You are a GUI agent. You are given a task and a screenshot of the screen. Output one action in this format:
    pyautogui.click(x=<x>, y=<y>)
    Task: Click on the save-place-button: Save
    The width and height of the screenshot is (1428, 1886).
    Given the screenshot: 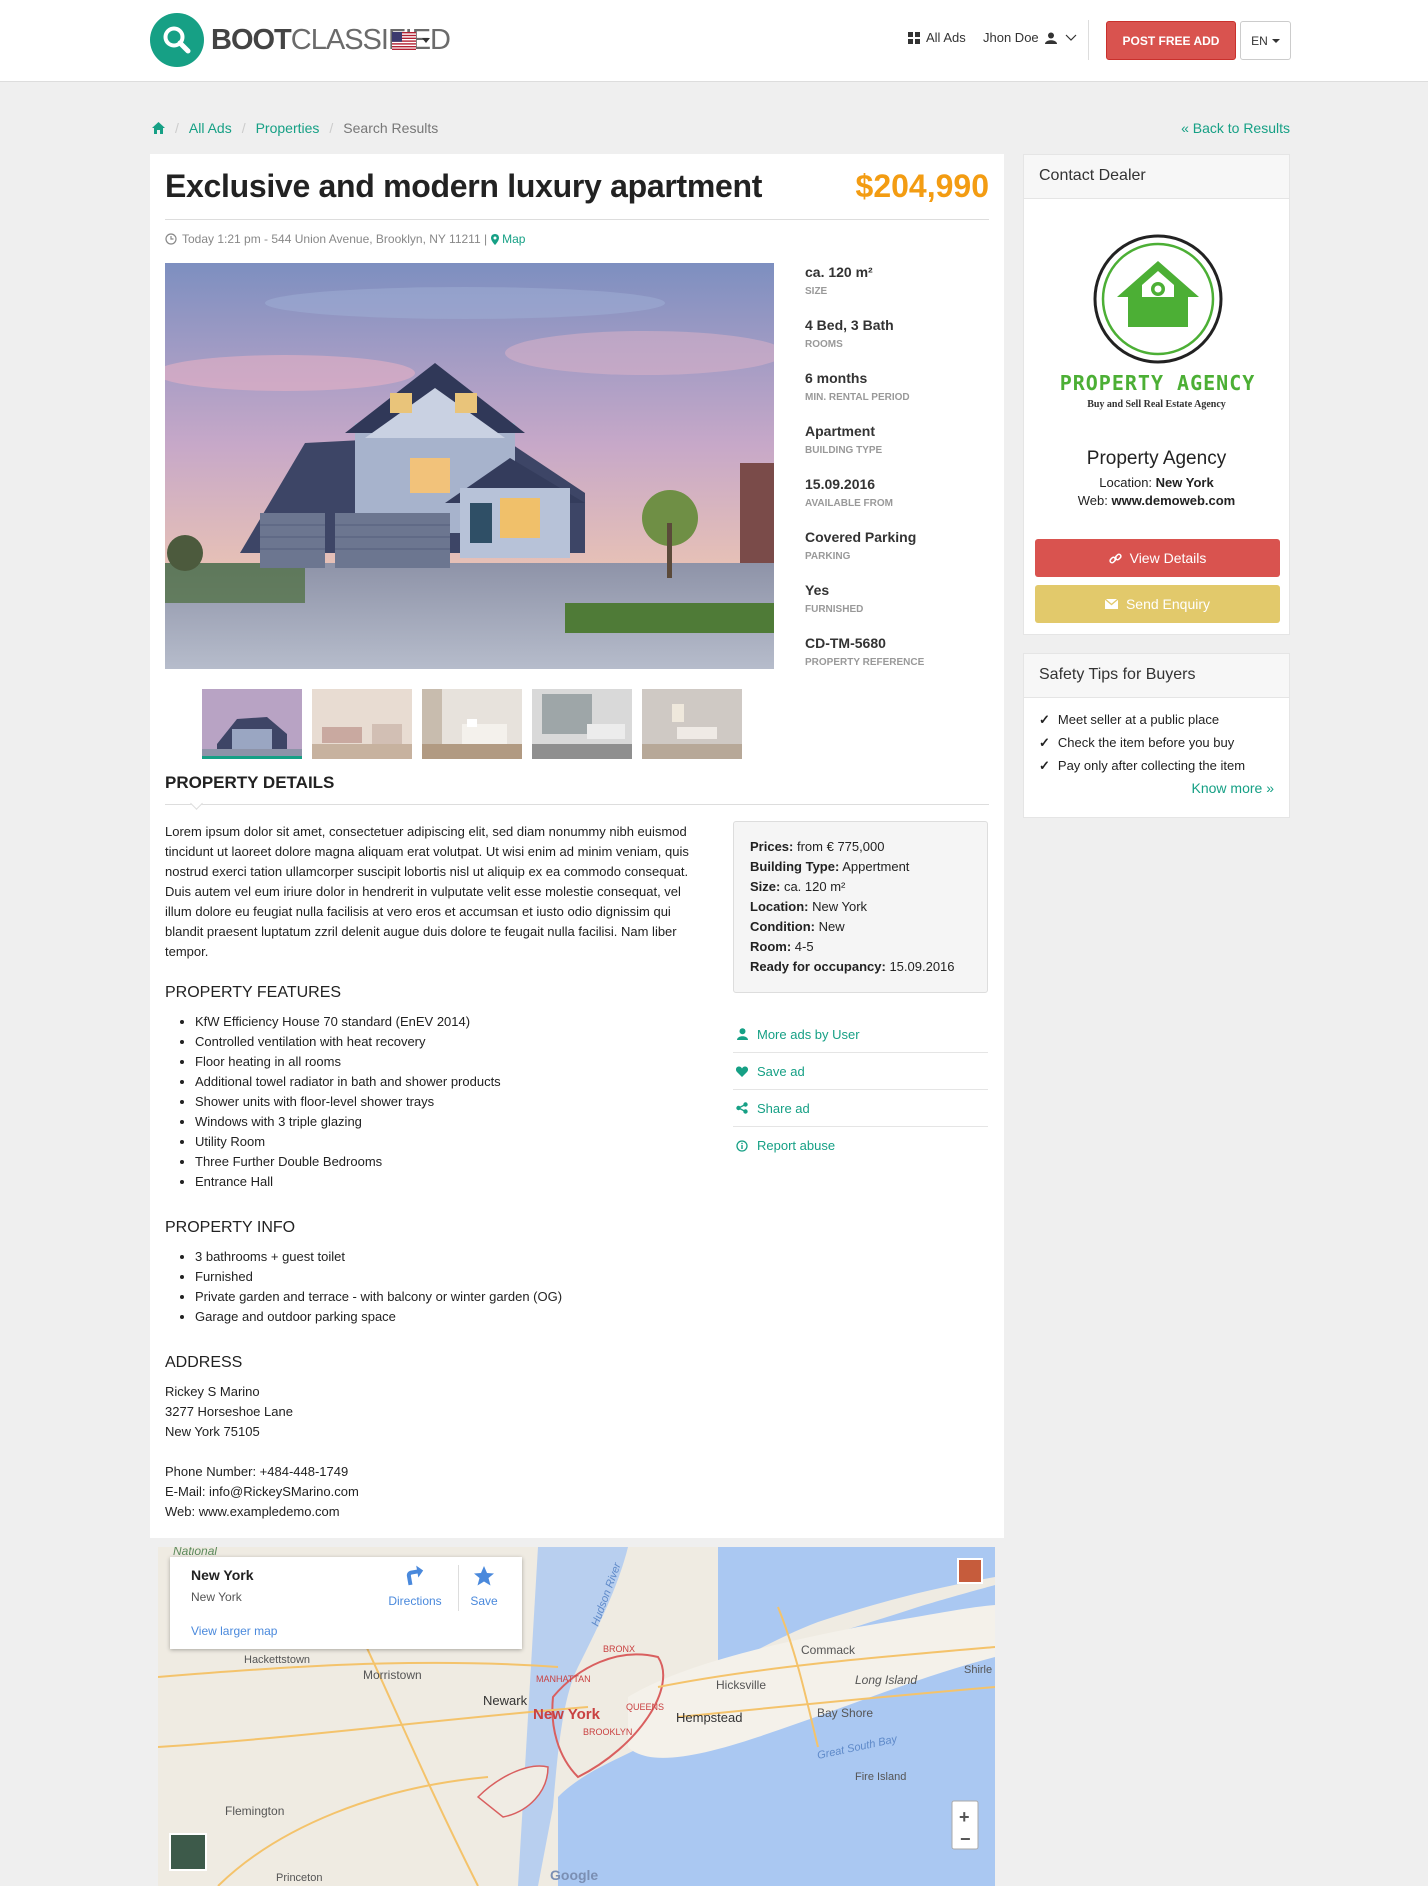 What is the action you would take?
    pyautogui.click(x=484, y=1586)
    